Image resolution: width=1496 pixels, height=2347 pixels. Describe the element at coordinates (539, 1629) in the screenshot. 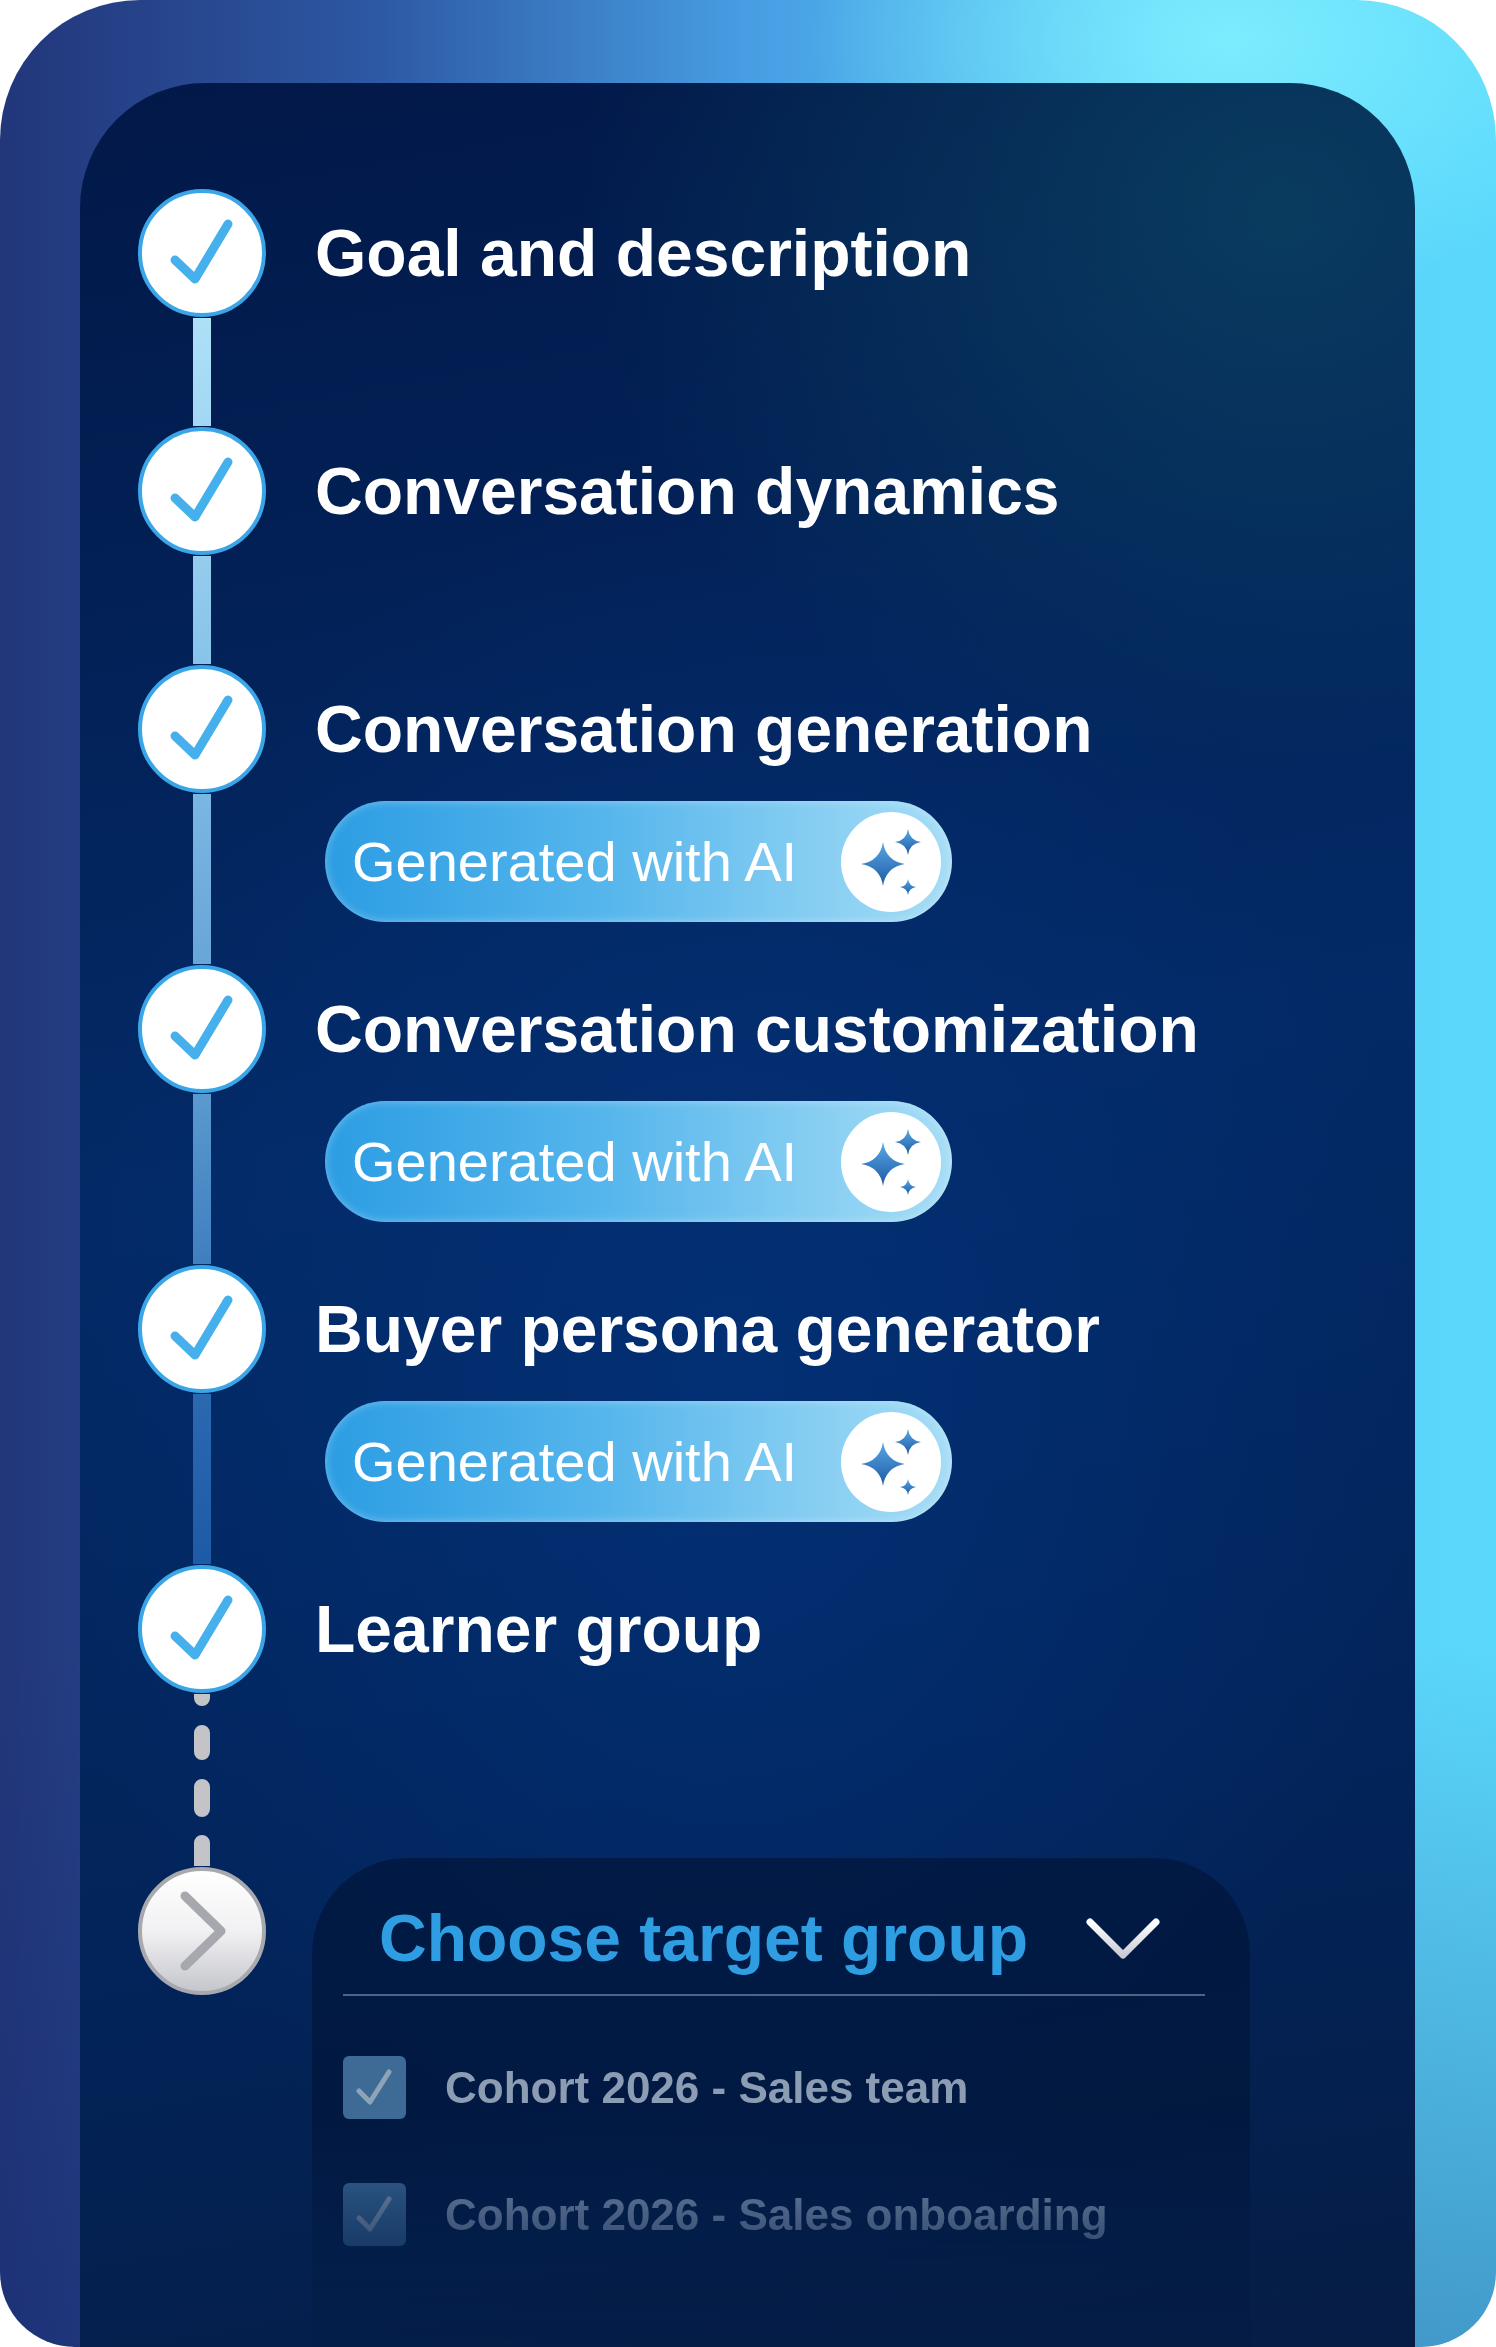

I see `step-title: Learner group` at that location.